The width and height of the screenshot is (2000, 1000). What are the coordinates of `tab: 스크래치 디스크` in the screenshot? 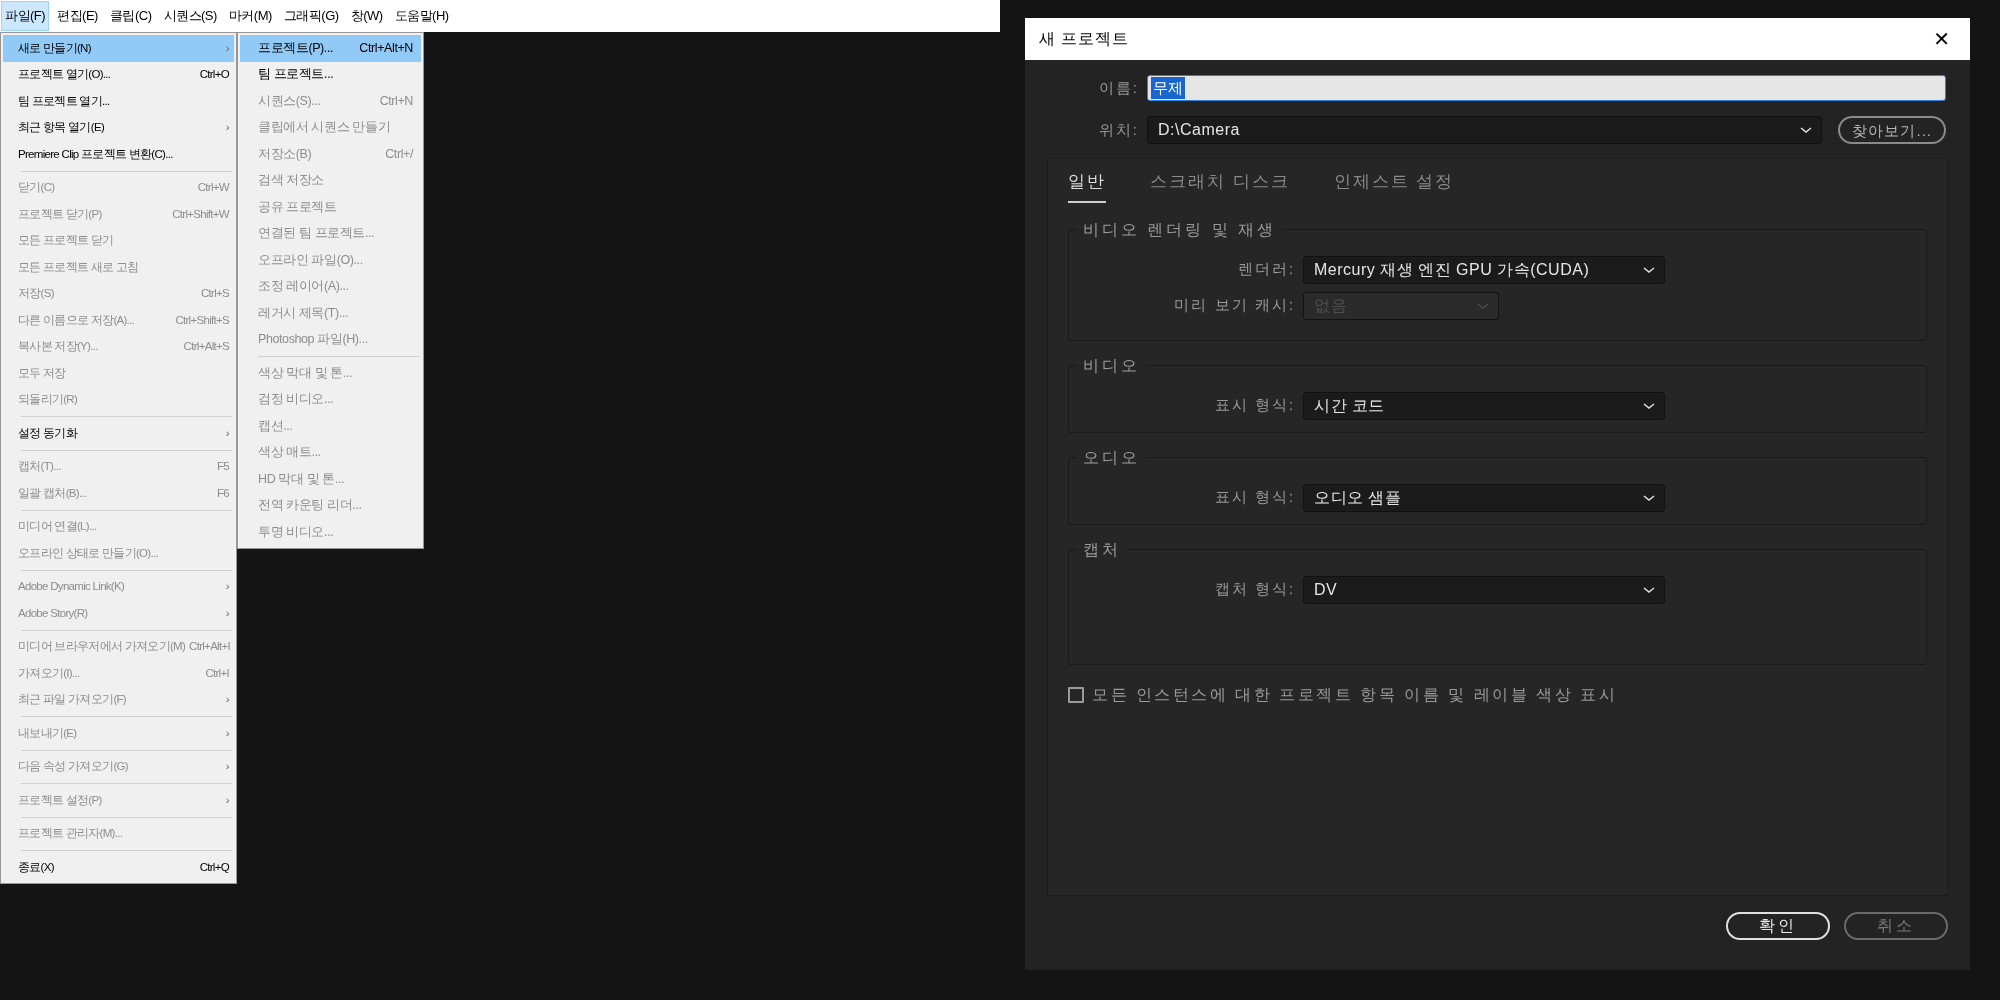 It's located at (1220, 185).